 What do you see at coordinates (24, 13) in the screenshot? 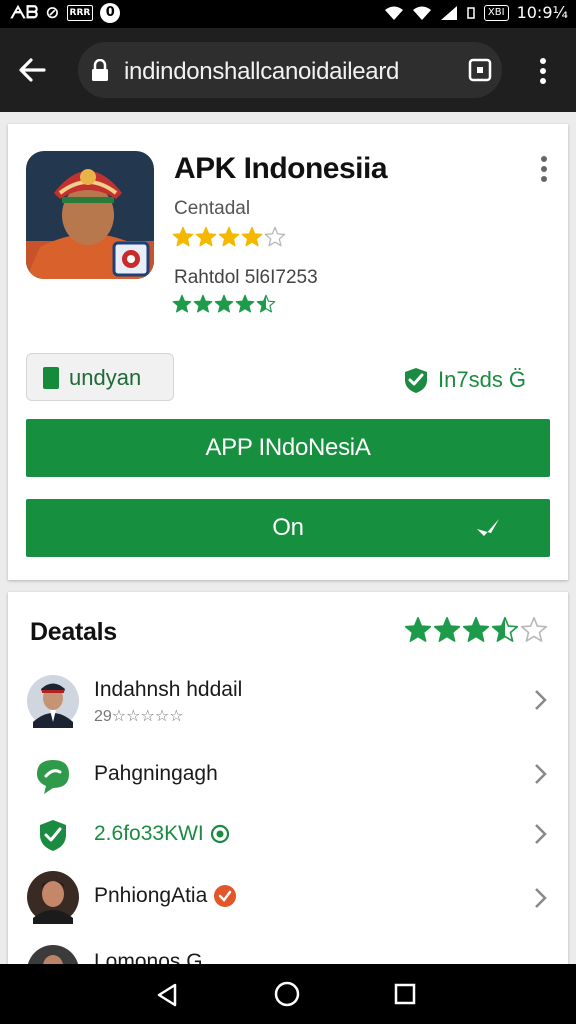
I see `notification-icons: ᗅᗷ` at bounding box center [24, 13].